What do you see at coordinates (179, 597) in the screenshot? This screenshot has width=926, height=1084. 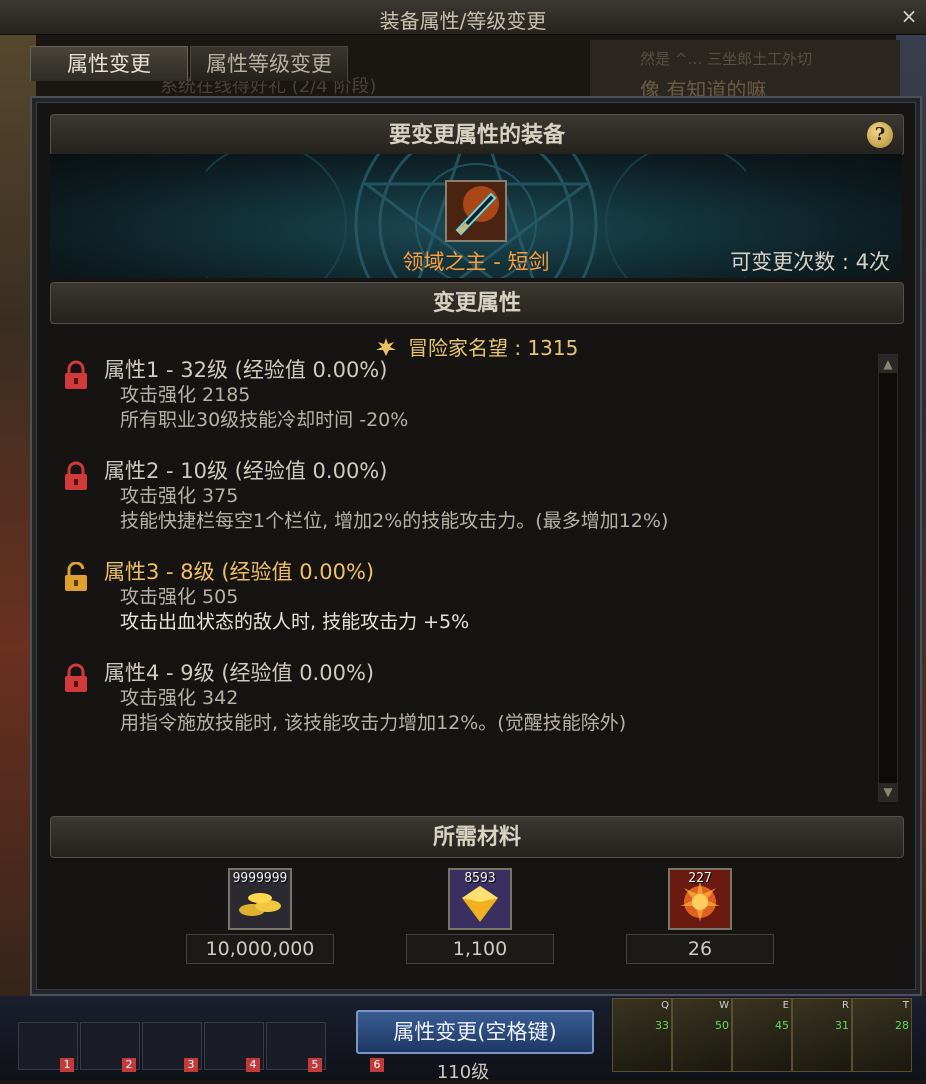 I see `attribute-line: 攻击强化 505` at bounding box center [179, 597].